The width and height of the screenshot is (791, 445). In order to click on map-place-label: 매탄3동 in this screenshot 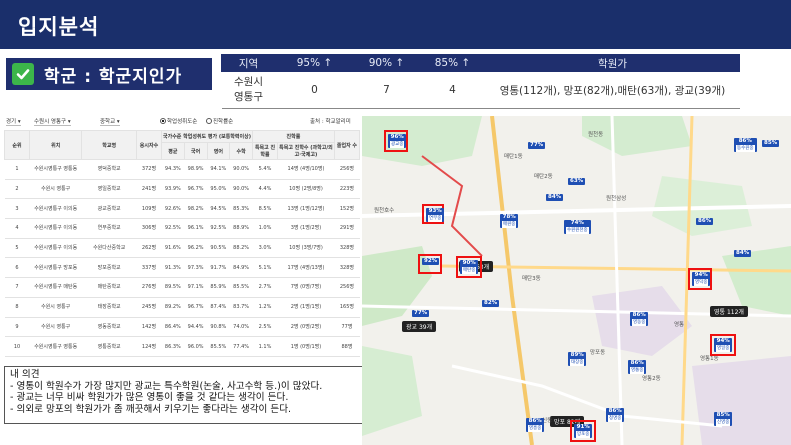, I will do `click(531, 279)`.